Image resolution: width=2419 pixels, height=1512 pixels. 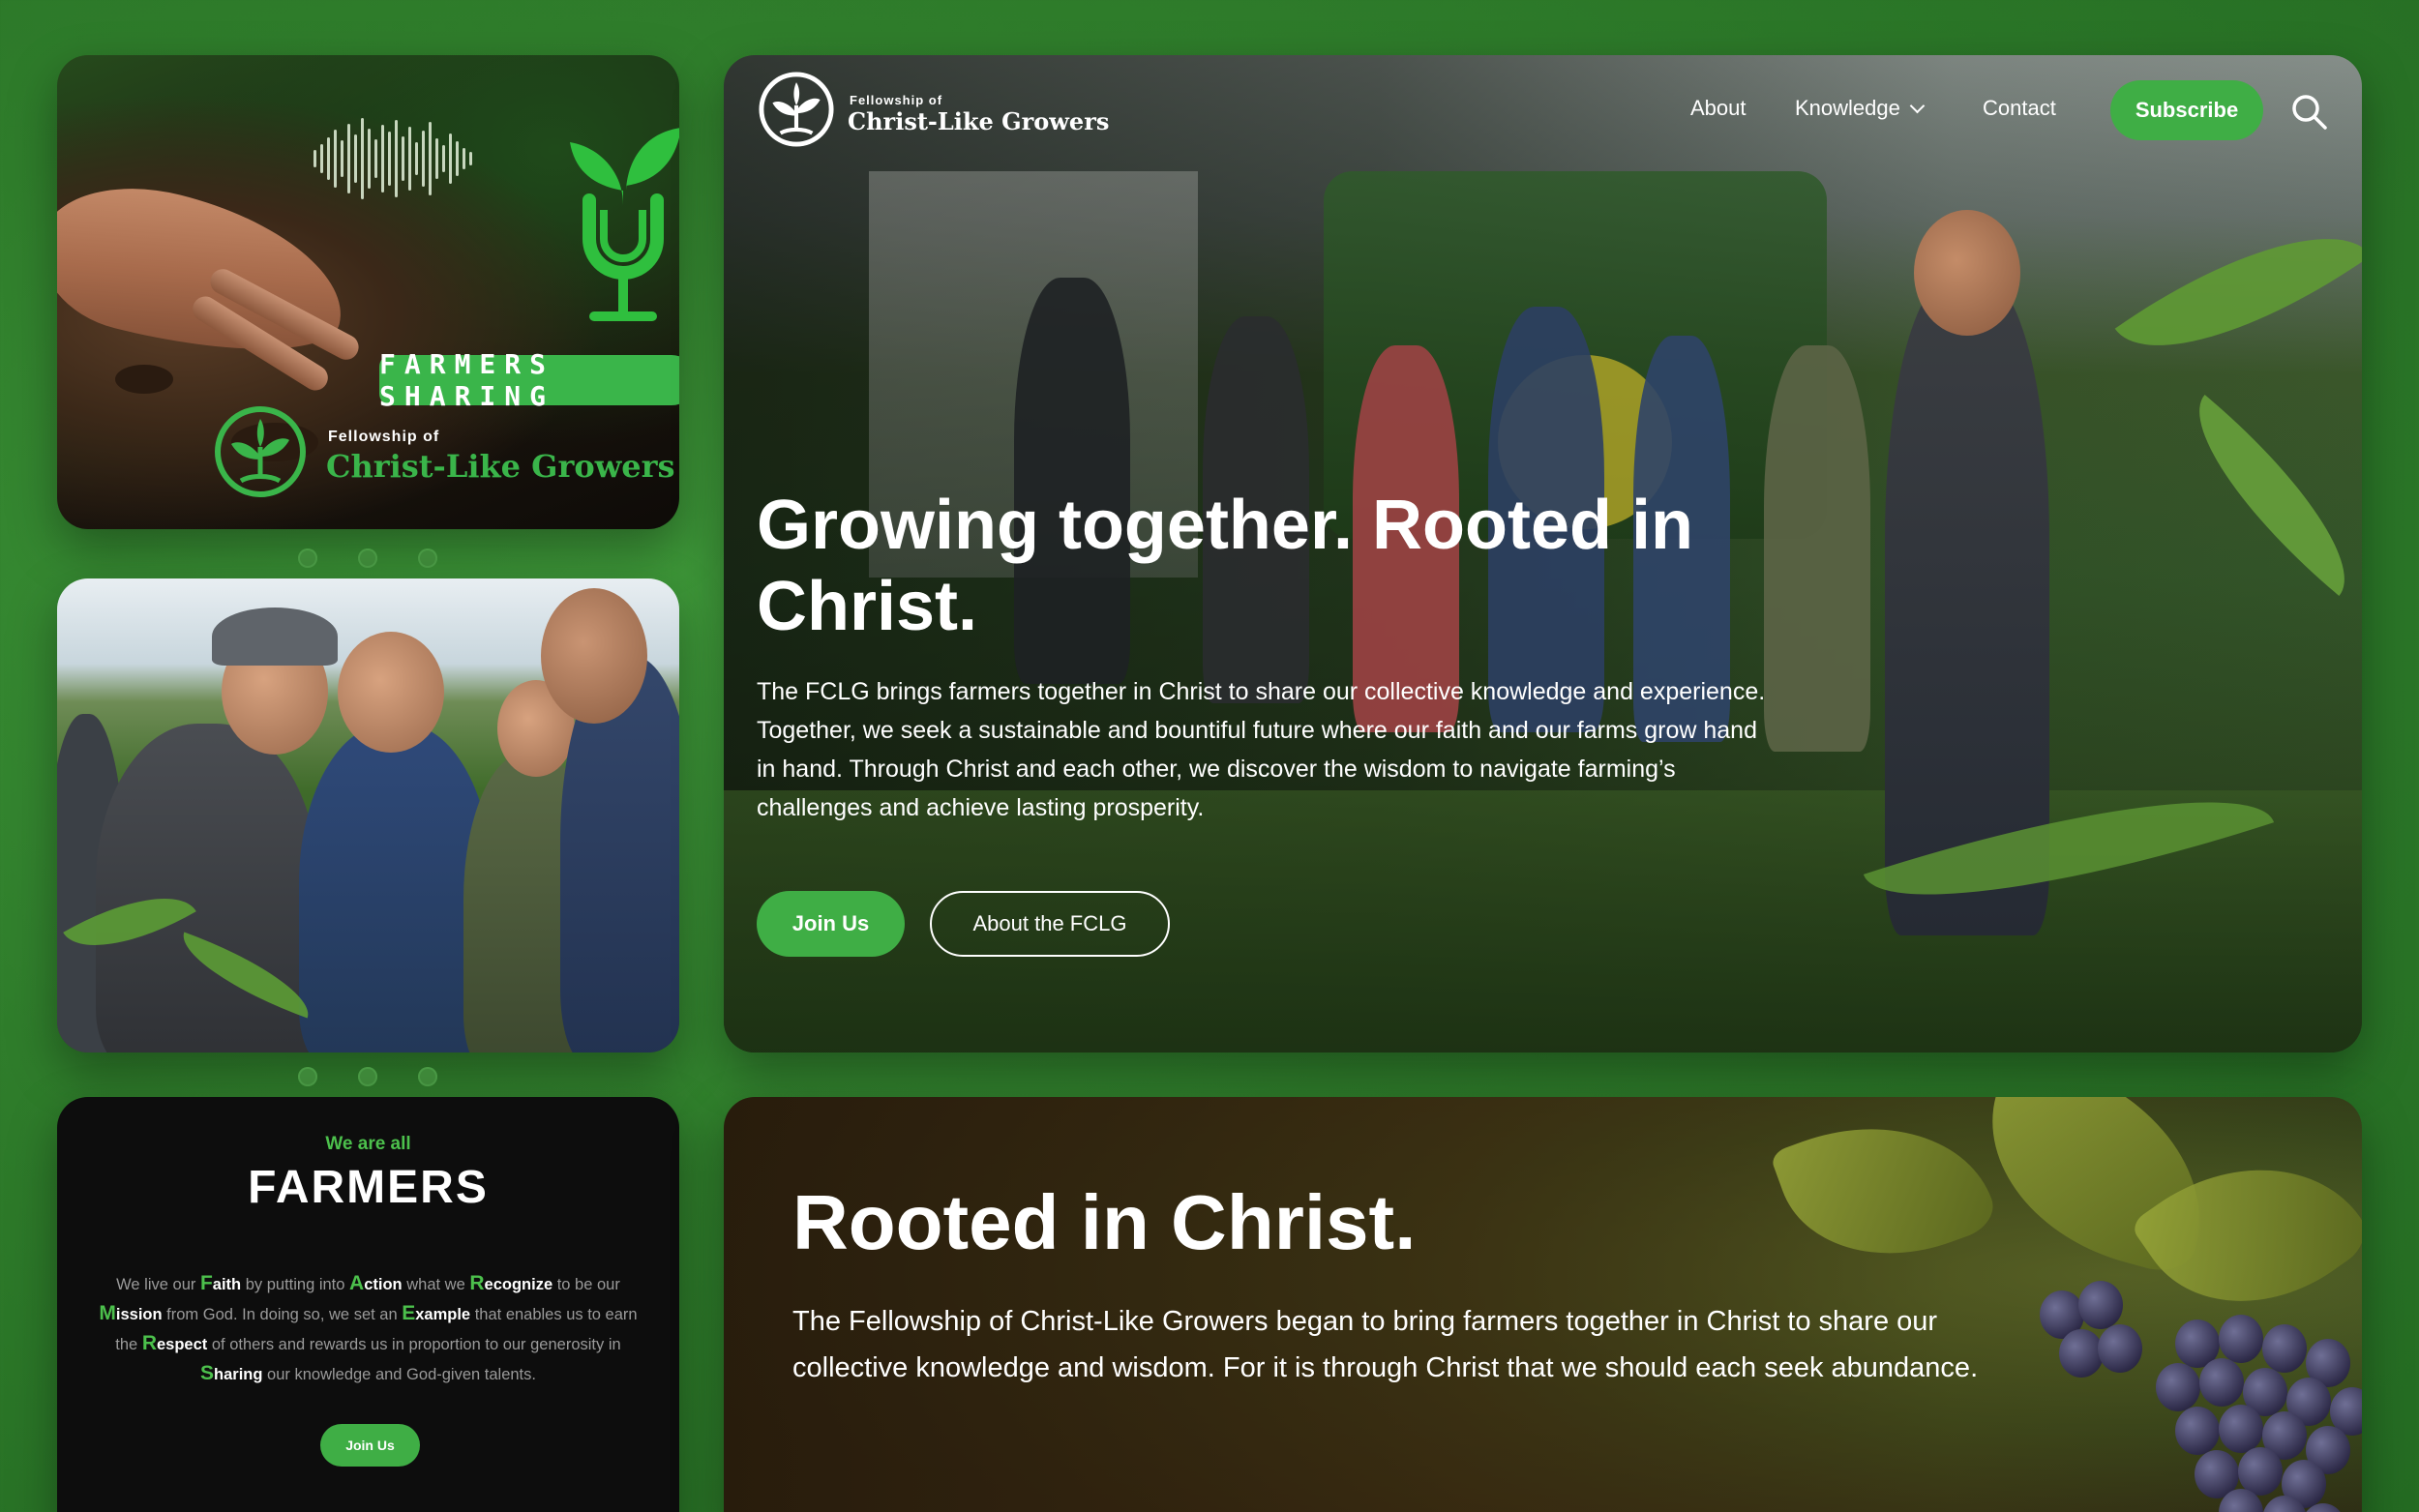 I want to click on about-fclg-button: About the FCLG, so click(x=1050, y=924).